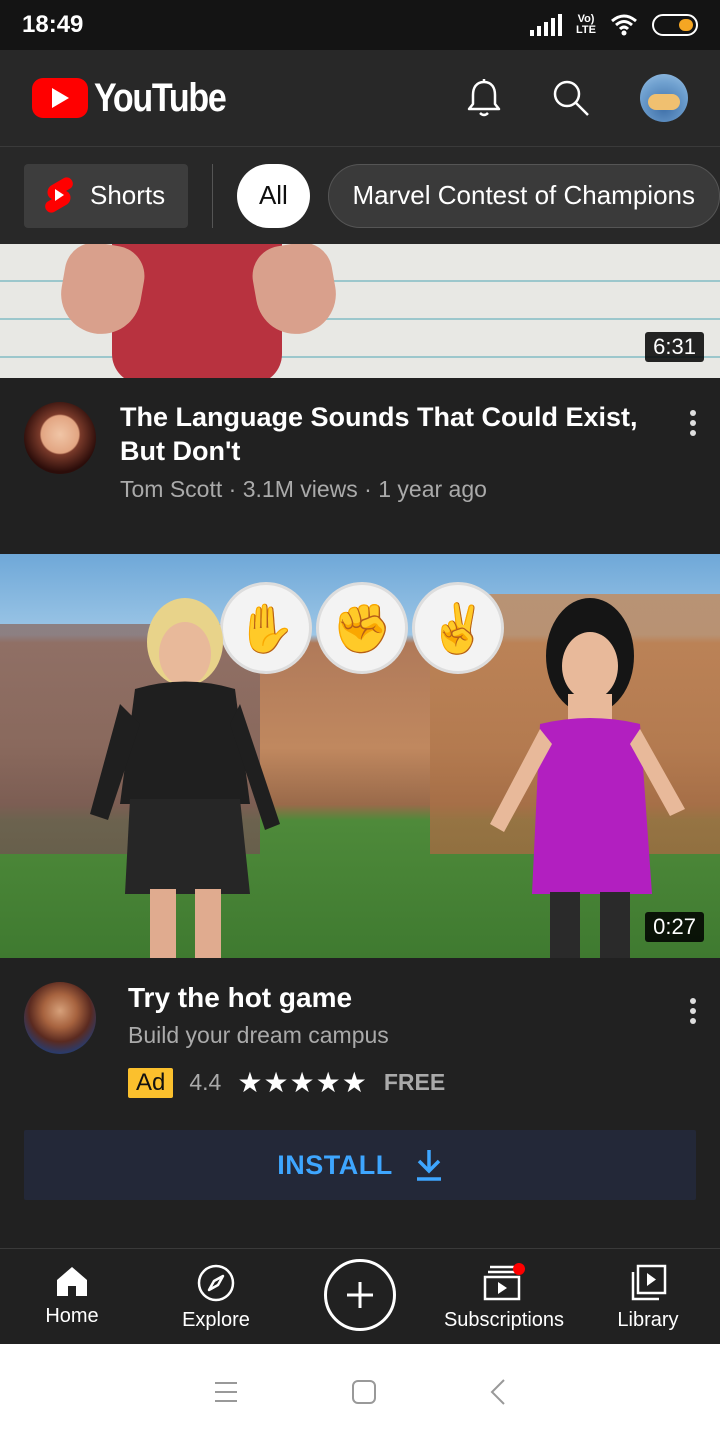  I want to click on video-duration: 6:31, so click(674, 347).